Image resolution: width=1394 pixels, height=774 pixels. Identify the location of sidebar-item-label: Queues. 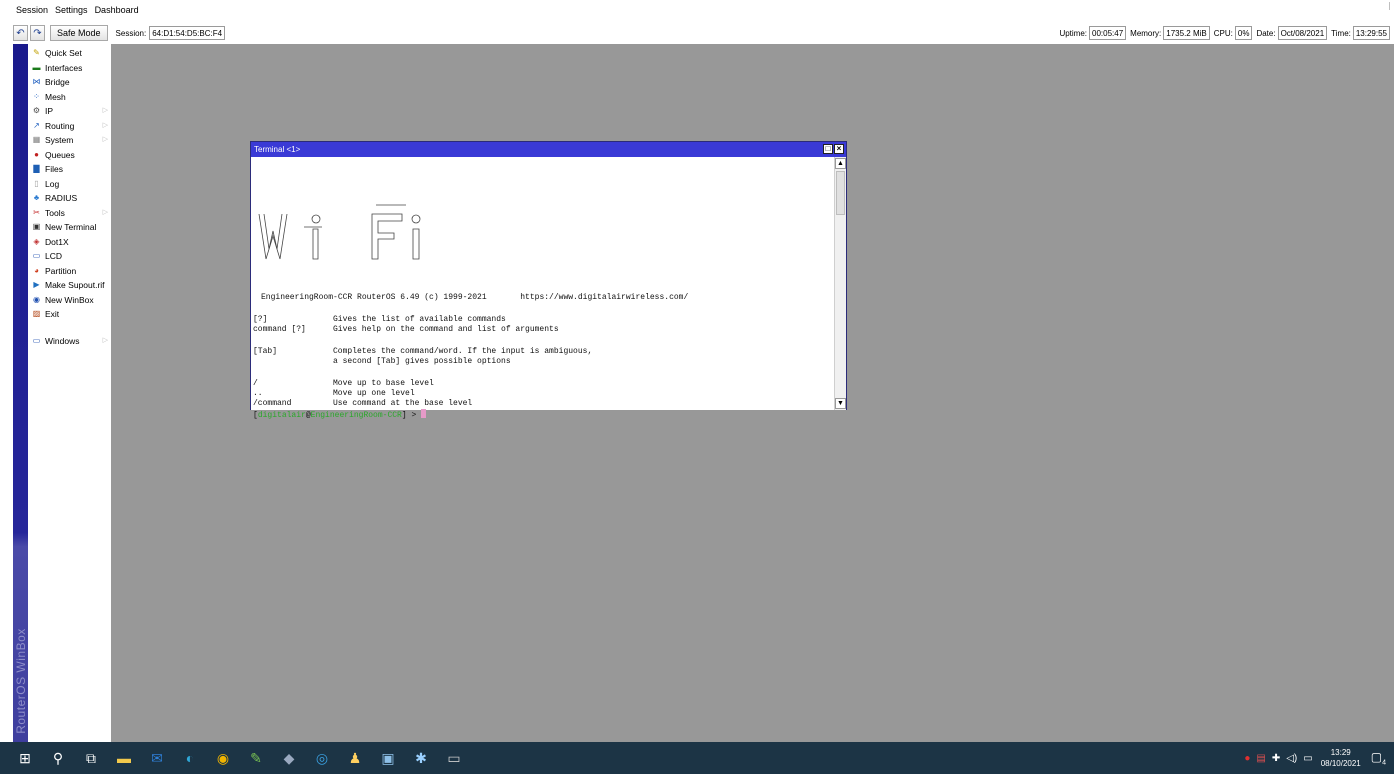
(60, 154).